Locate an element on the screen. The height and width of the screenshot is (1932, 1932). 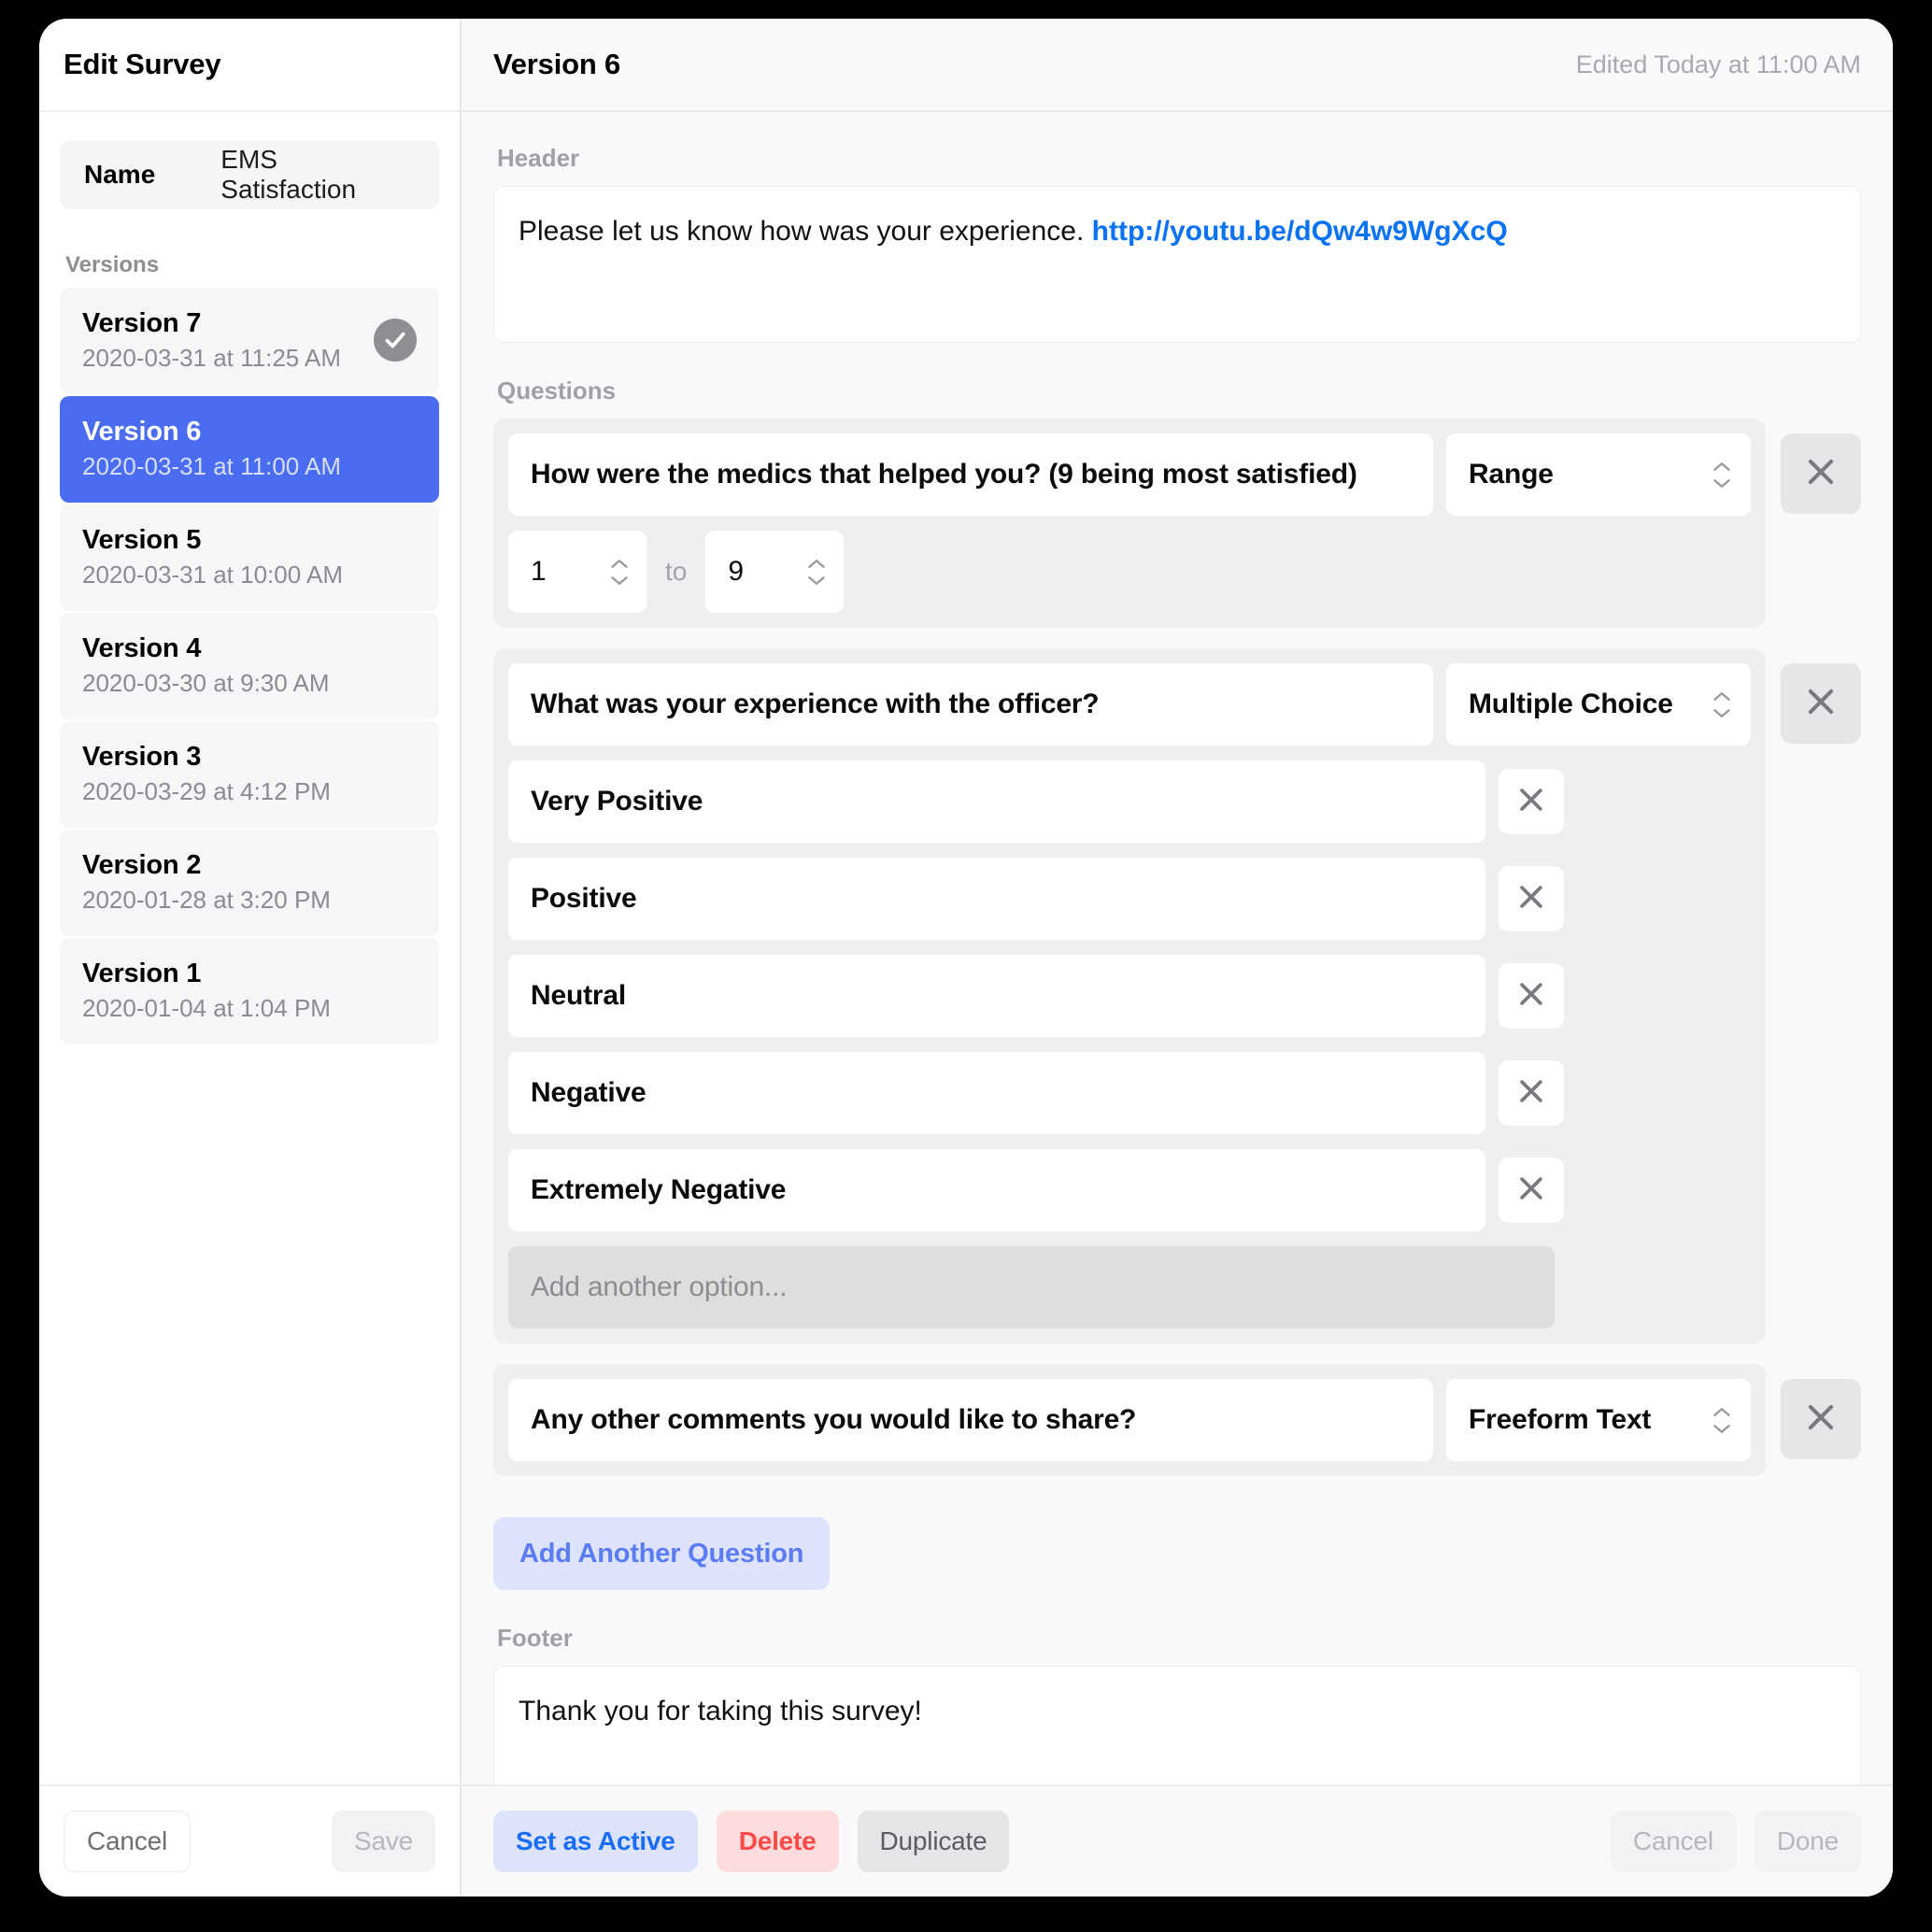
version-date: 2020-01-28 at 3:20 PM is located at coordinates (207, 900).